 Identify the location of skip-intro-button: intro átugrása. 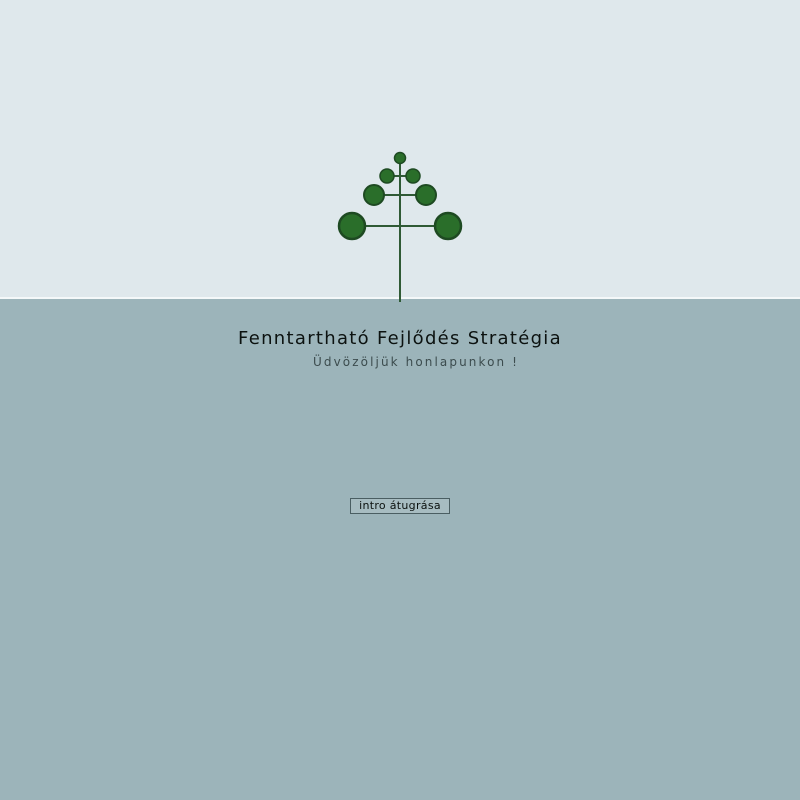
(400, 506).